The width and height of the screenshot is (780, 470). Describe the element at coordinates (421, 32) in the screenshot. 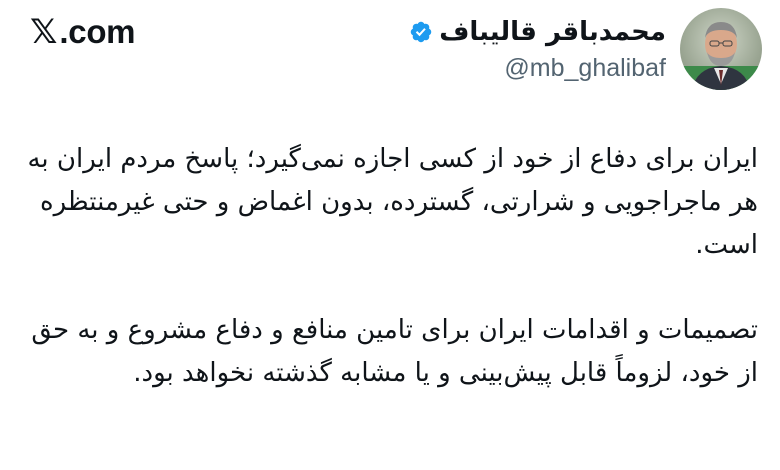

I see `verified-badge-icon` at that location.